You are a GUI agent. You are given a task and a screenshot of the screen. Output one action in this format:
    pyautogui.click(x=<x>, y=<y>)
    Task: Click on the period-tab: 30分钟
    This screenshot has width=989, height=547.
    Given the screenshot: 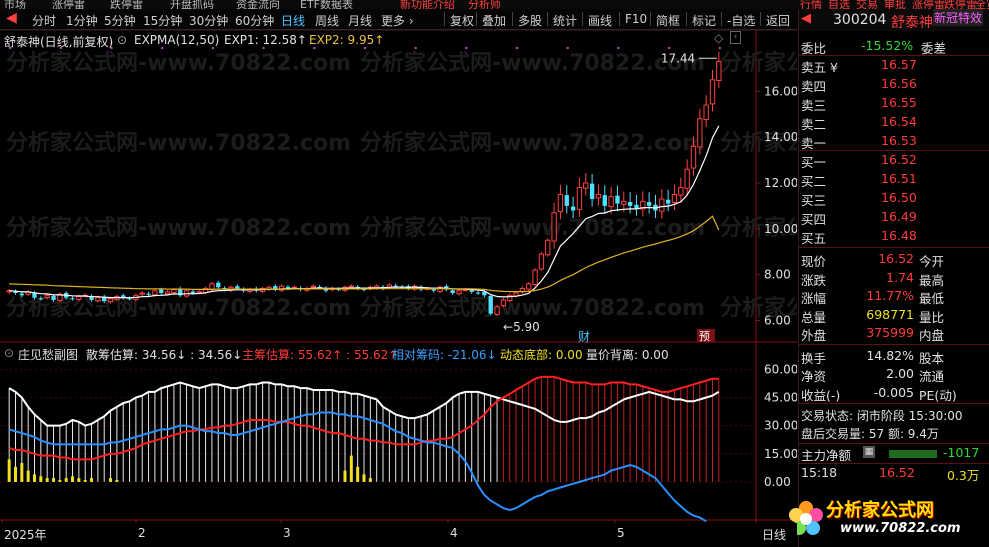 What is the action you would take?
    pyautogui.click(x=208, y=20)
    